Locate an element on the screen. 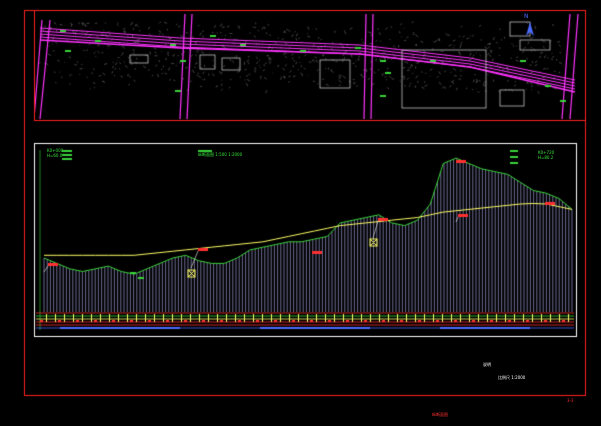 This screenshot has height=426, width=601. notes-scale: 比例尺 1:2000 is located at coordinates (512, 377).